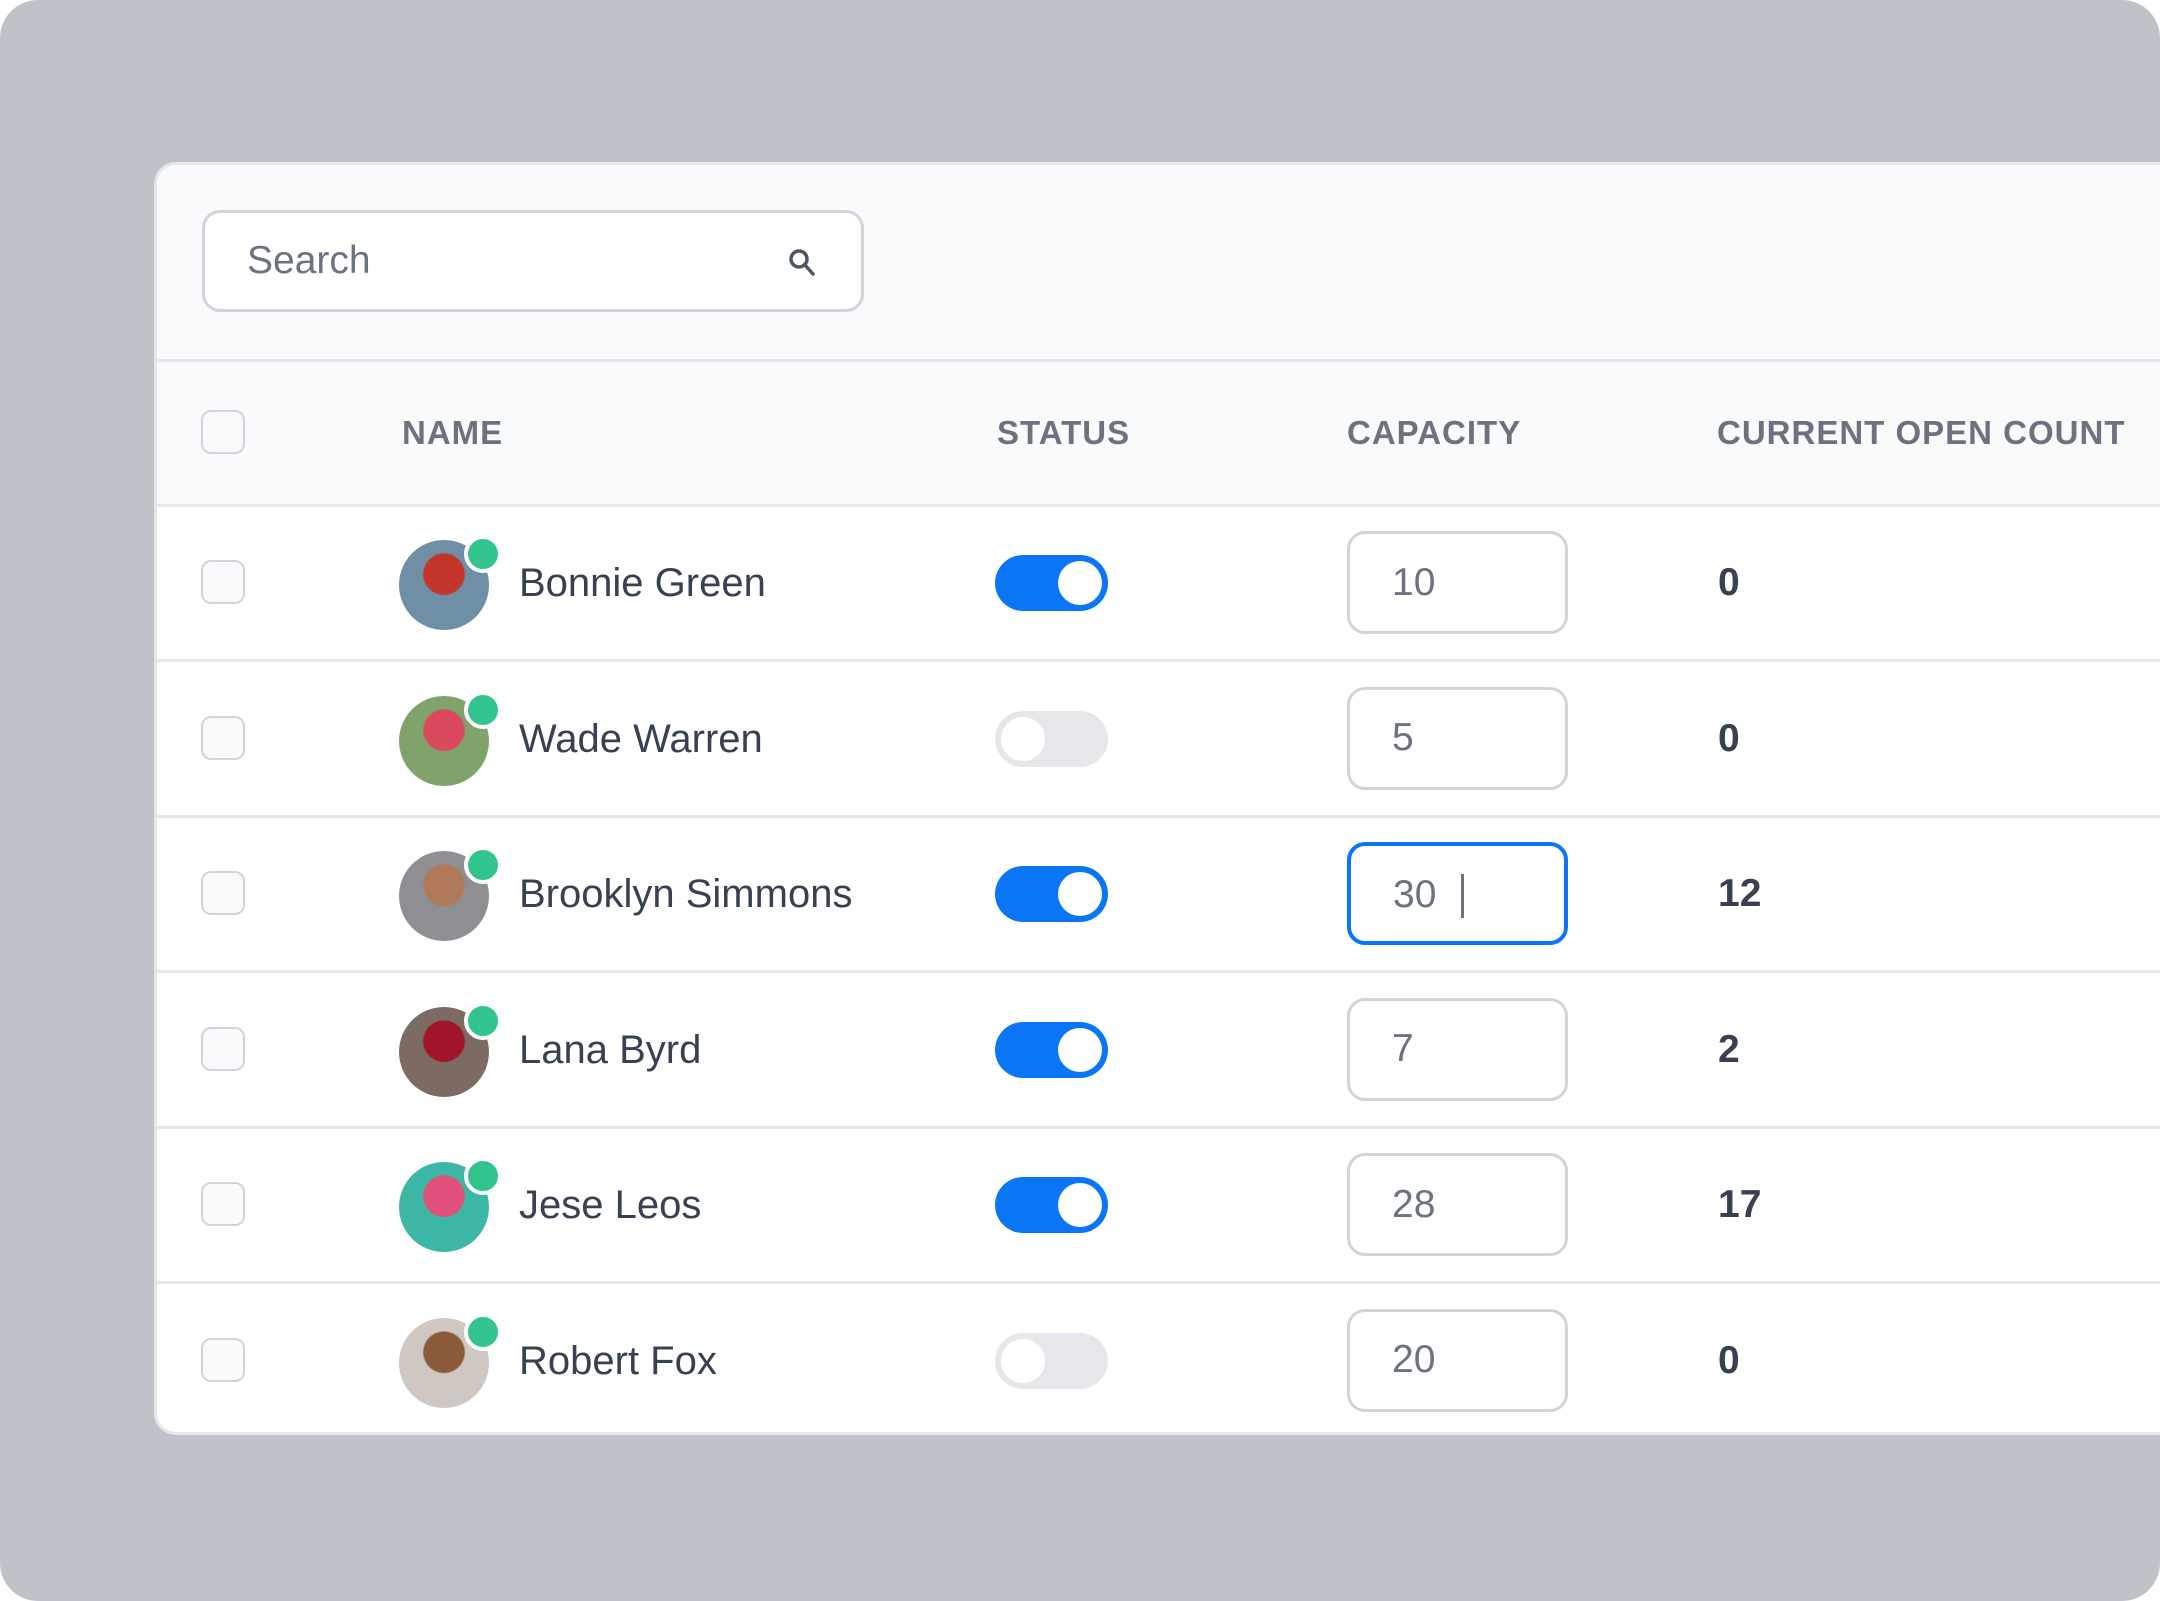  Describe the element at coordinates (223, 432) in the screenshot. I see `select-all-checkbox` at that location.